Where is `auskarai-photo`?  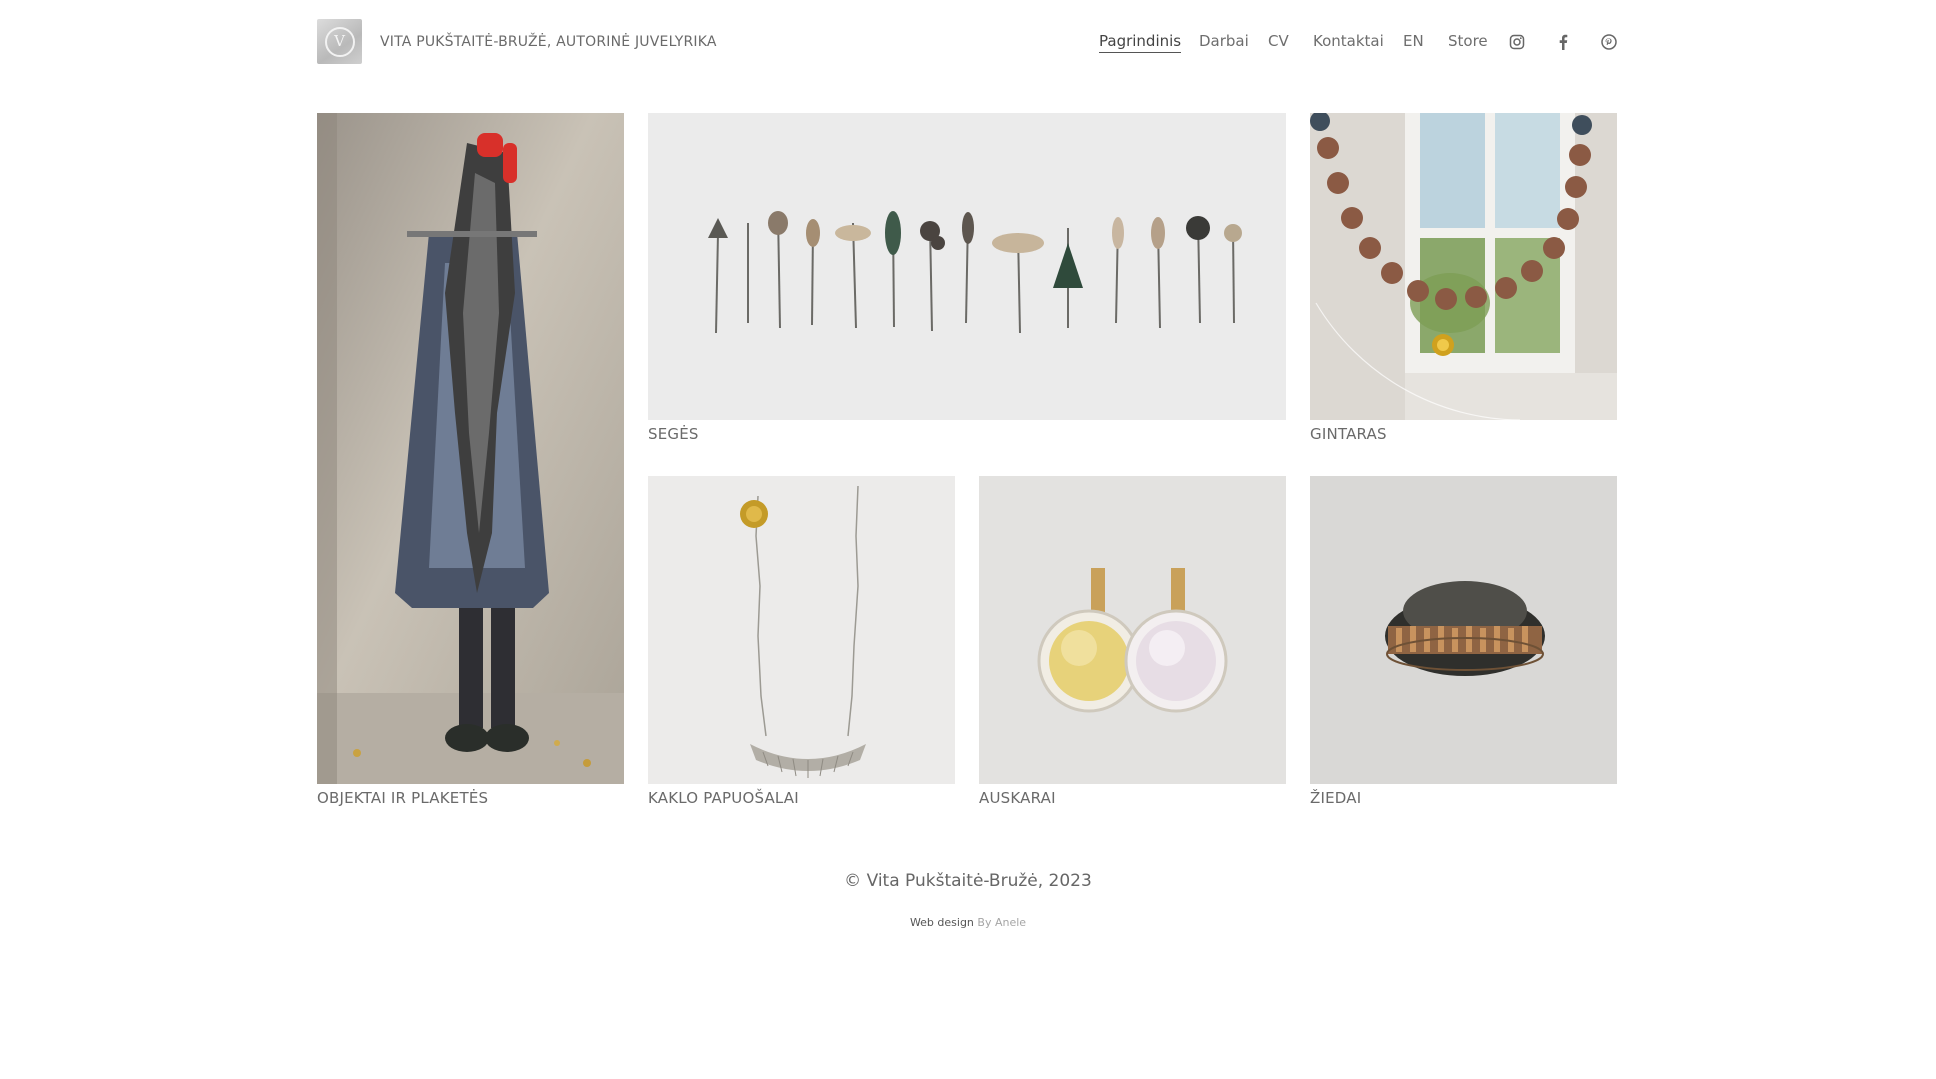
auskarai-photo is located at coordinates (1132, 630).